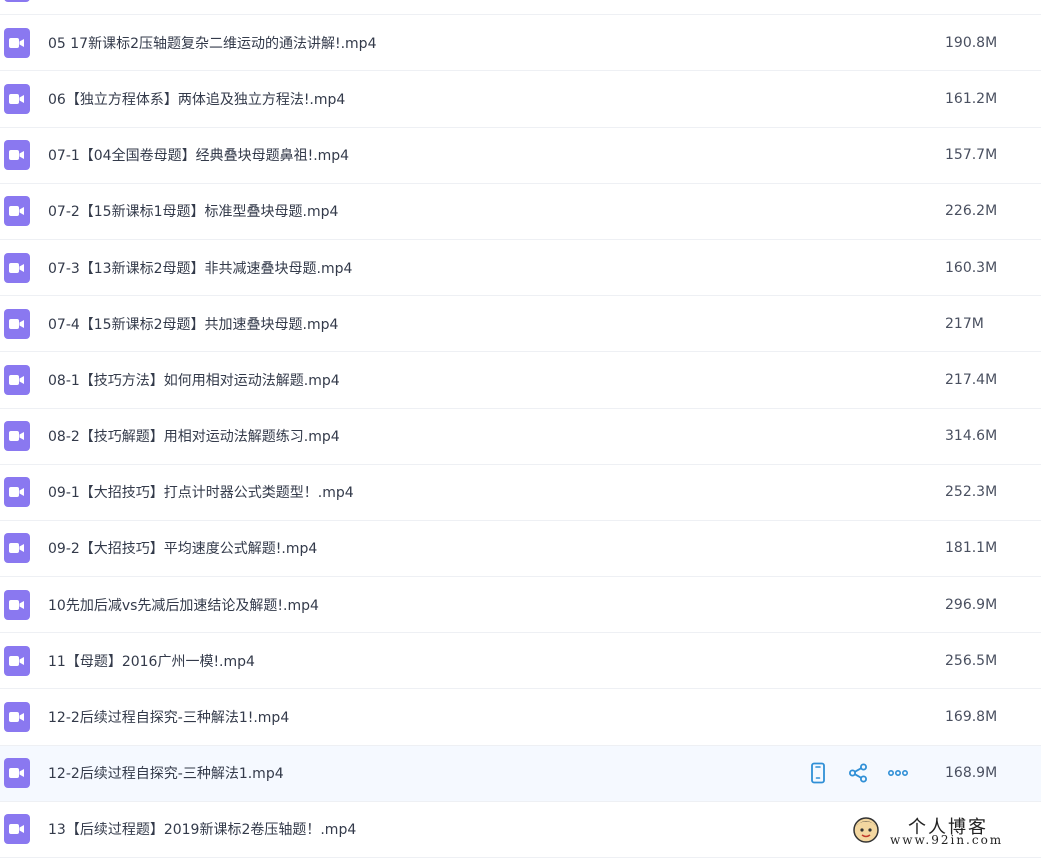 Image resolution: width=1041 pixels, height=858 pixels. What do you see at coordinates (520, 99) in the screenshot?
I see `file-row: 06【独立方程体系】两体追及独立方程法!.mp4 161.2M` at bounding box center [520, 99].